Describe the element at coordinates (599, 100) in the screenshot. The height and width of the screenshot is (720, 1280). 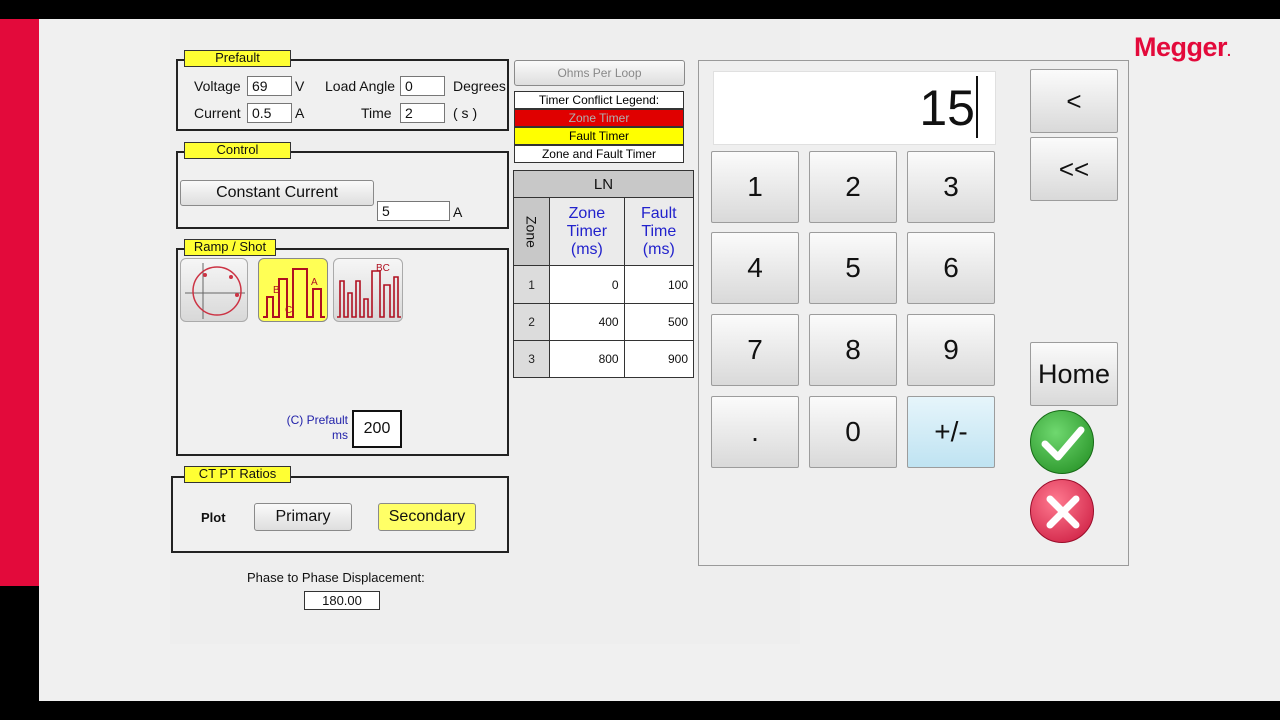
I see `legend-title: Timer Conflict Legend:` at that location.